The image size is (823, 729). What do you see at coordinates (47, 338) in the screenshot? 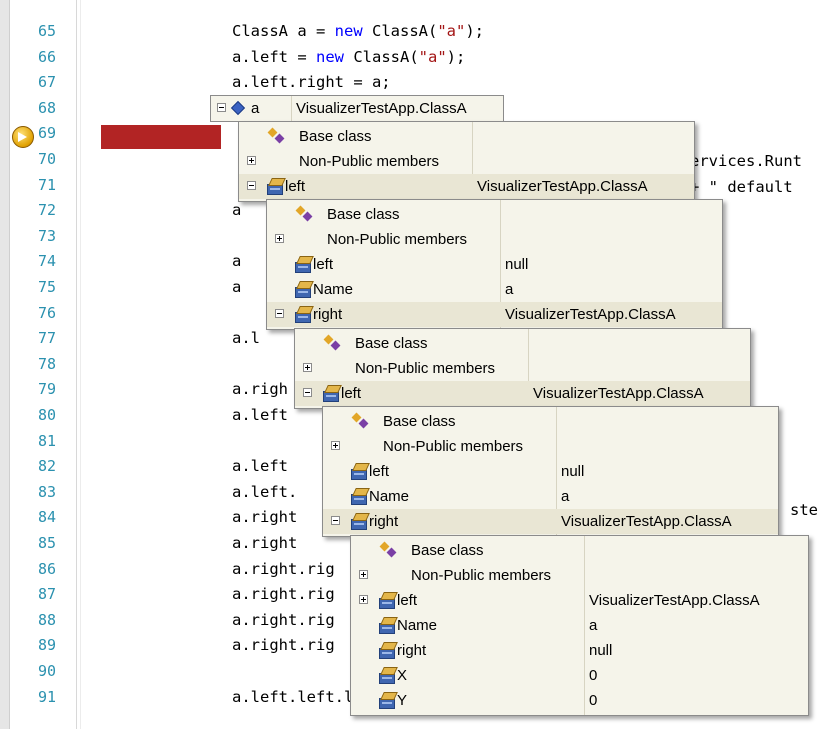
I see `line-number: 77` at bounding box center [47, 338].